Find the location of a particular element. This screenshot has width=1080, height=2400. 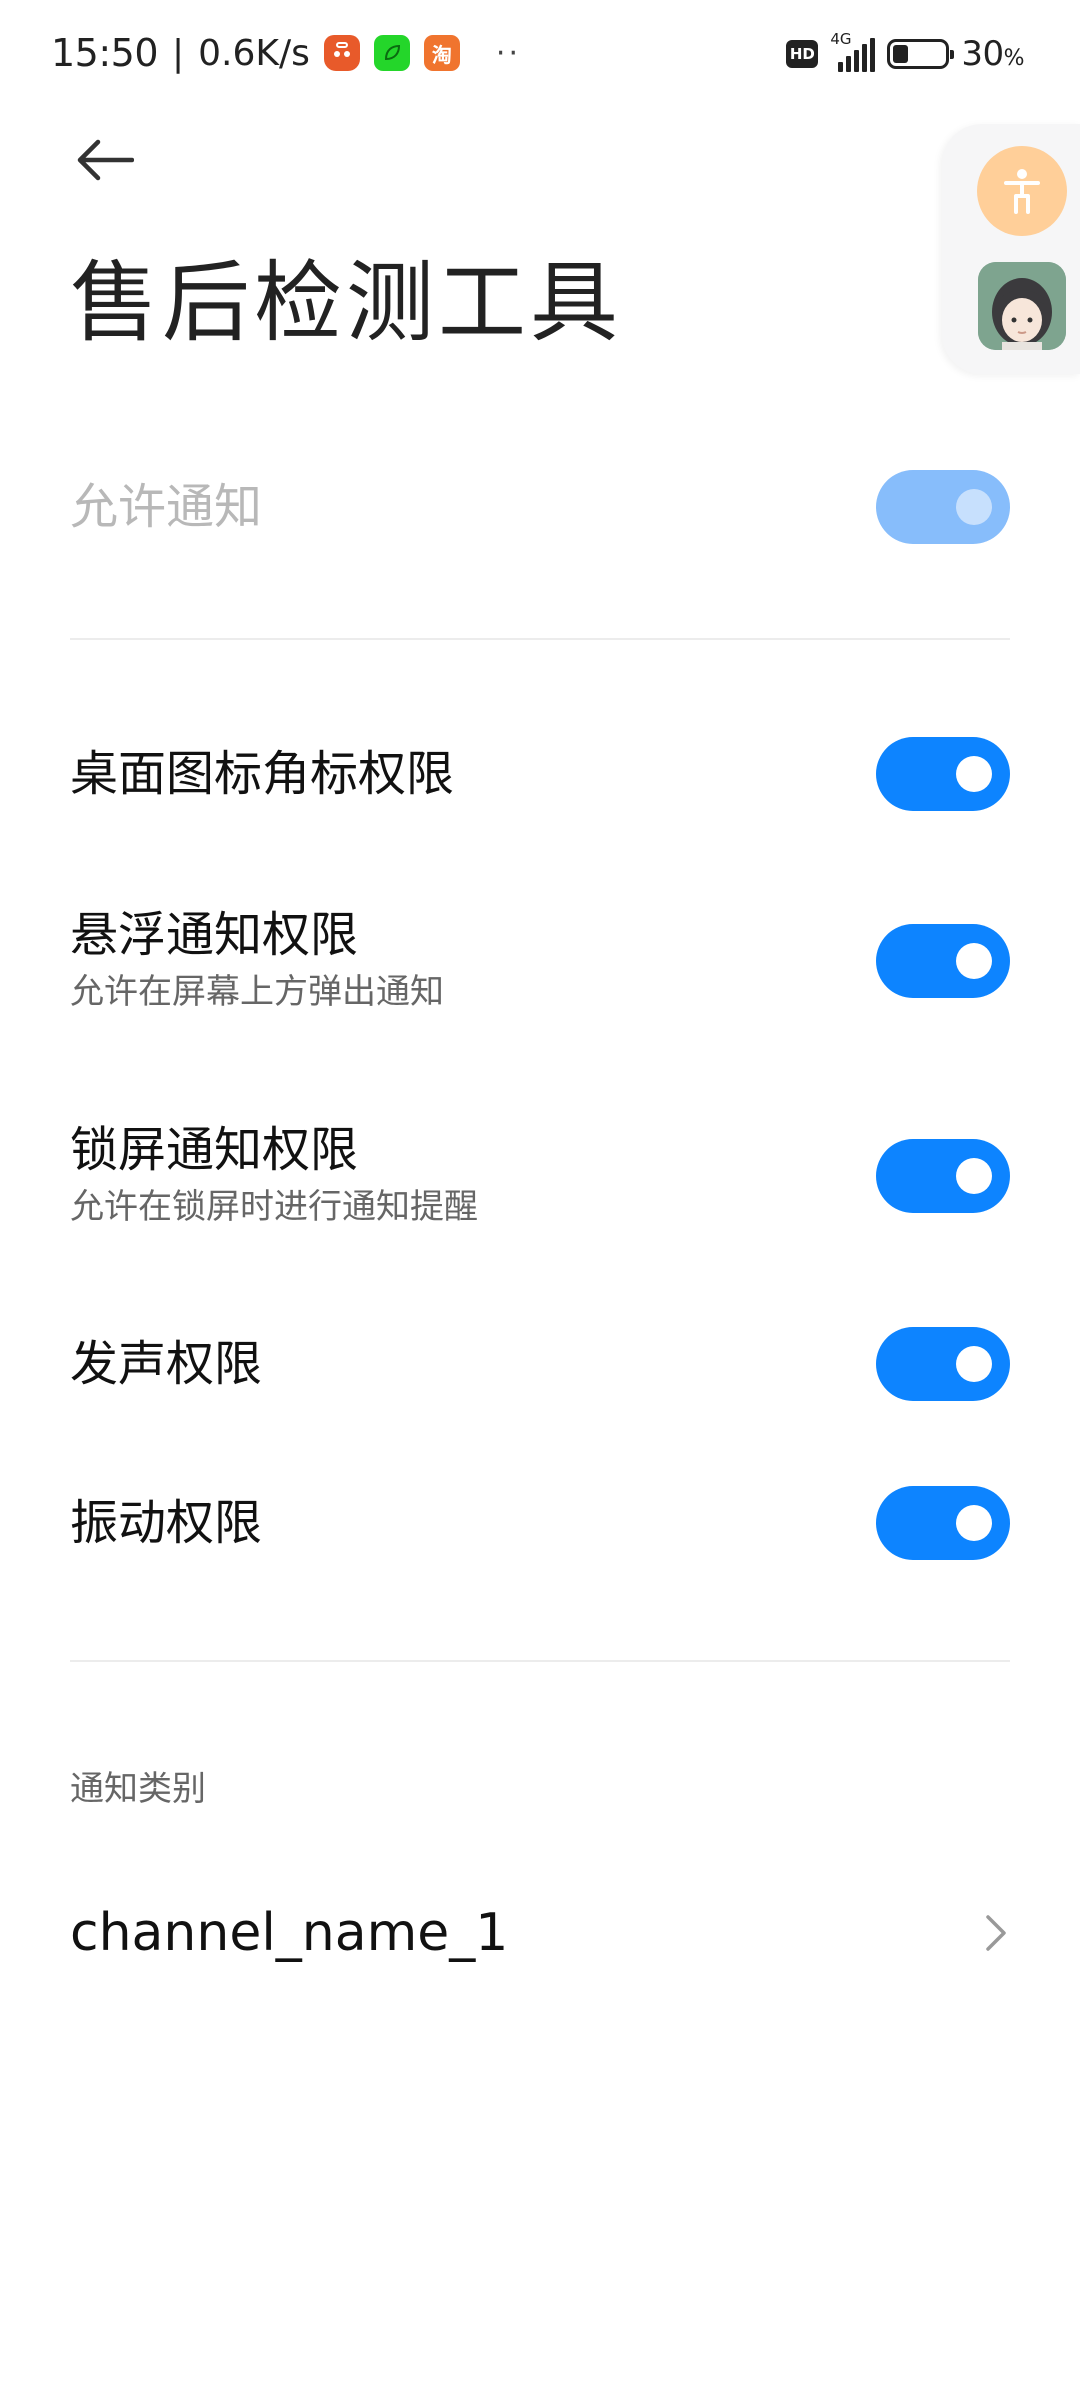

sound-permission-label: 发声权限 is located at coordinates (166, 1364).